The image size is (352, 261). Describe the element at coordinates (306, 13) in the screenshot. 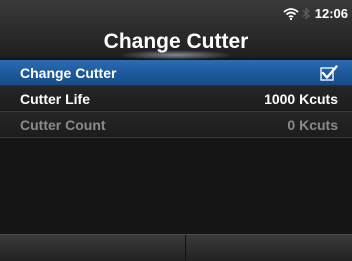

I see `bluetooth-icon` at that location.